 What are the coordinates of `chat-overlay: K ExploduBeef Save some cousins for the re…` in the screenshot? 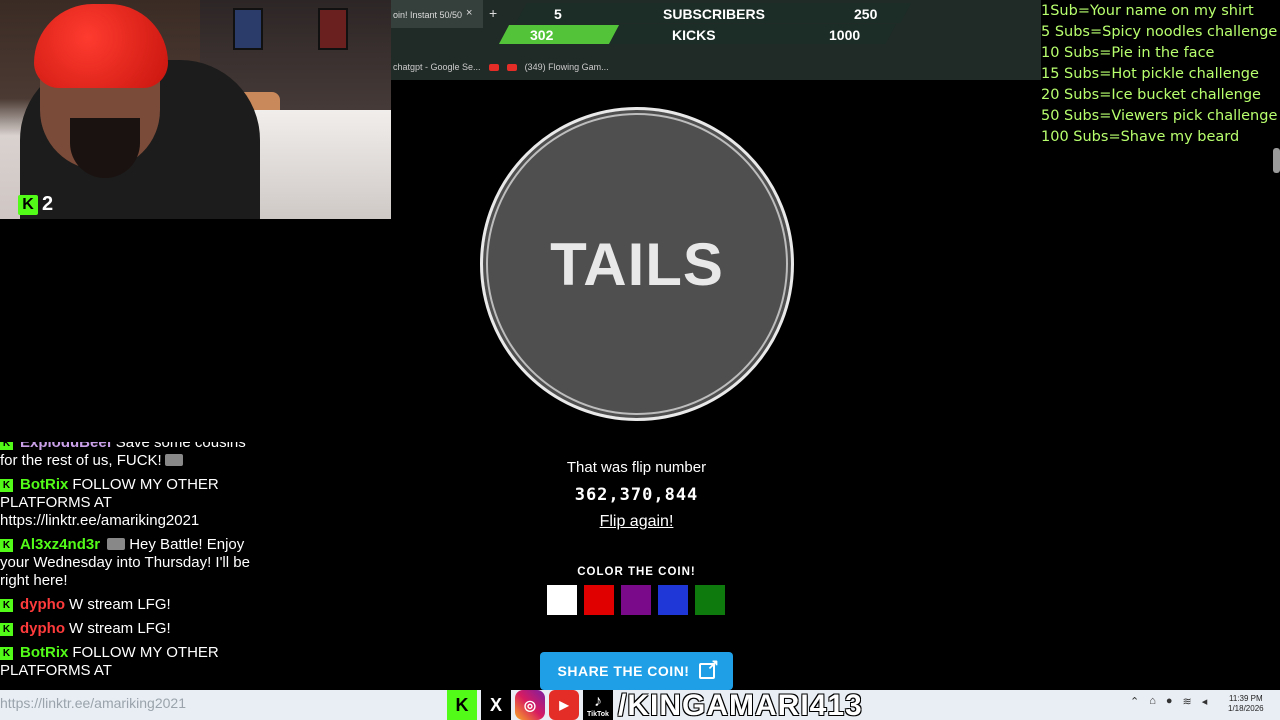 It's located at (131, 566).